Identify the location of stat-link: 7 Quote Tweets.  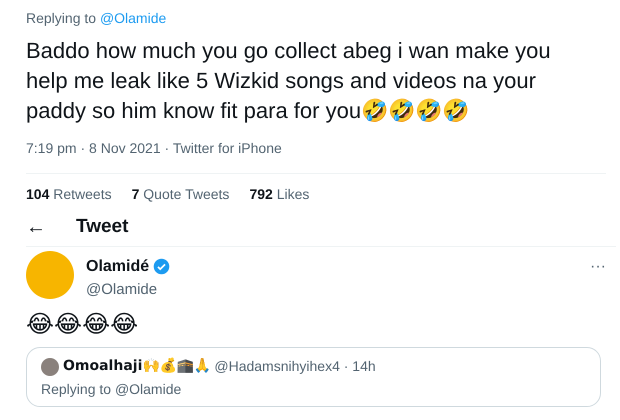
(181, 194).